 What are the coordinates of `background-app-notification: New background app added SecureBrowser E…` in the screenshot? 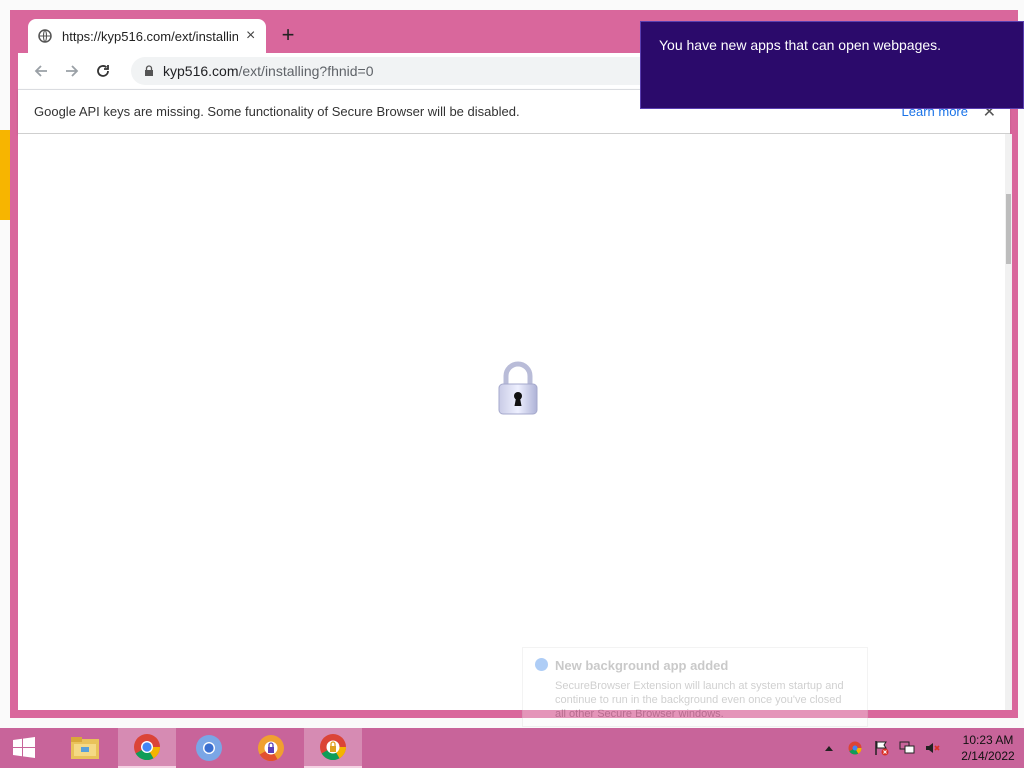 It's located at (695, 687).